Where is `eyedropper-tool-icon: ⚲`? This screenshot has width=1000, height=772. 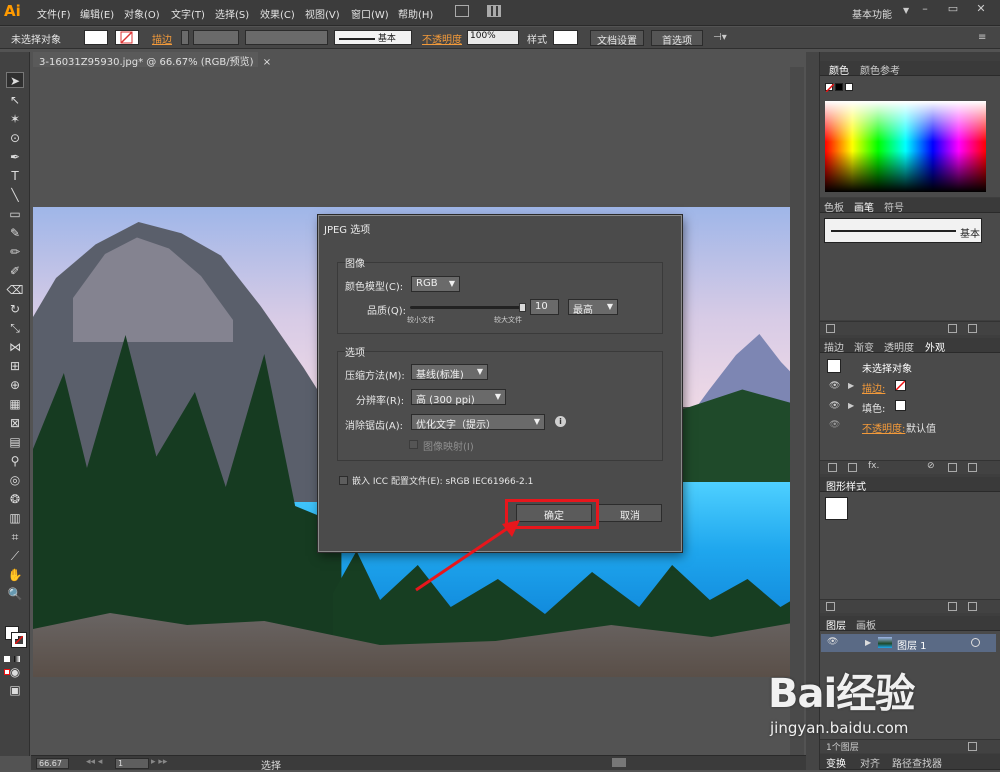 eyedropper-tool-icon: ⚲ is located at coordinates (15, 461).